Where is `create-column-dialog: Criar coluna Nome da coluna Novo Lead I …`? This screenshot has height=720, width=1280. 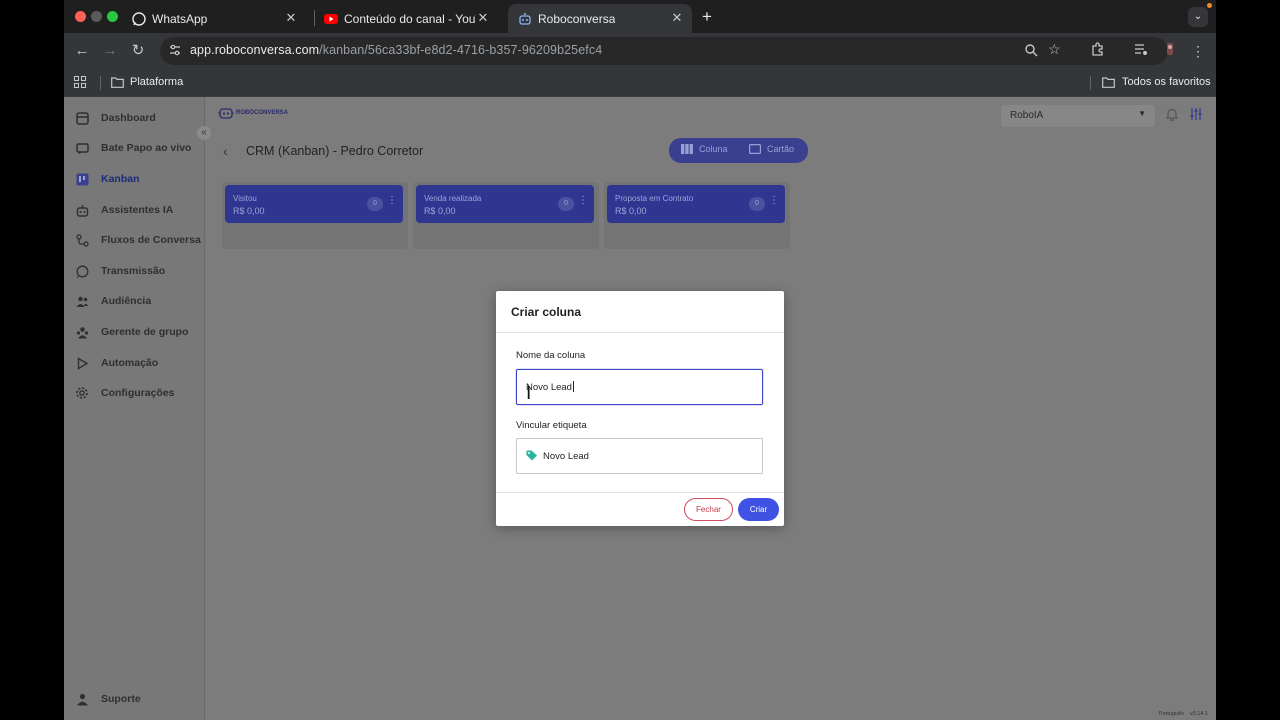
create-column-dialog: Criar coluna Nome da coluna Novo Lead I … is located at coordinates (640, 408).